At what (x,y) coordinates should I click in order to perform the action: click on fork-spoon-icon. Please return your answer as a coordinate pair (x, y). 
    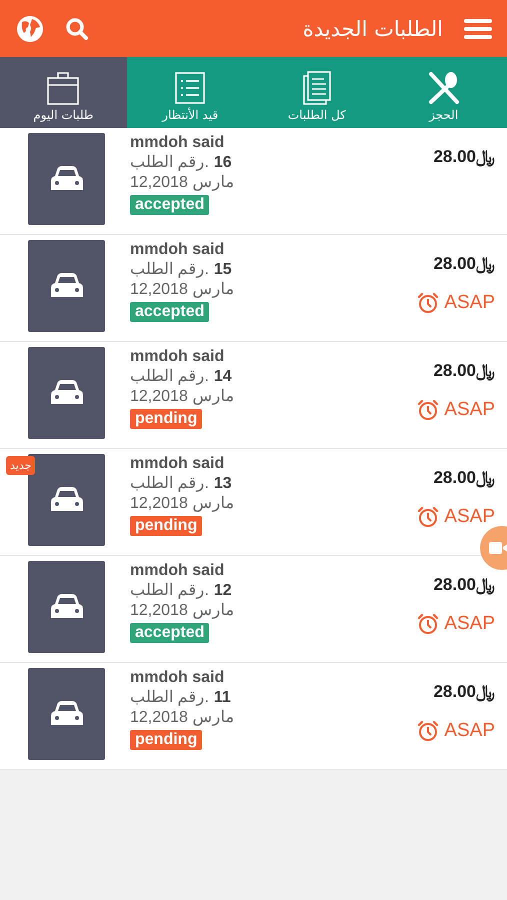
    Looking at the image, I should click on (443, 88).